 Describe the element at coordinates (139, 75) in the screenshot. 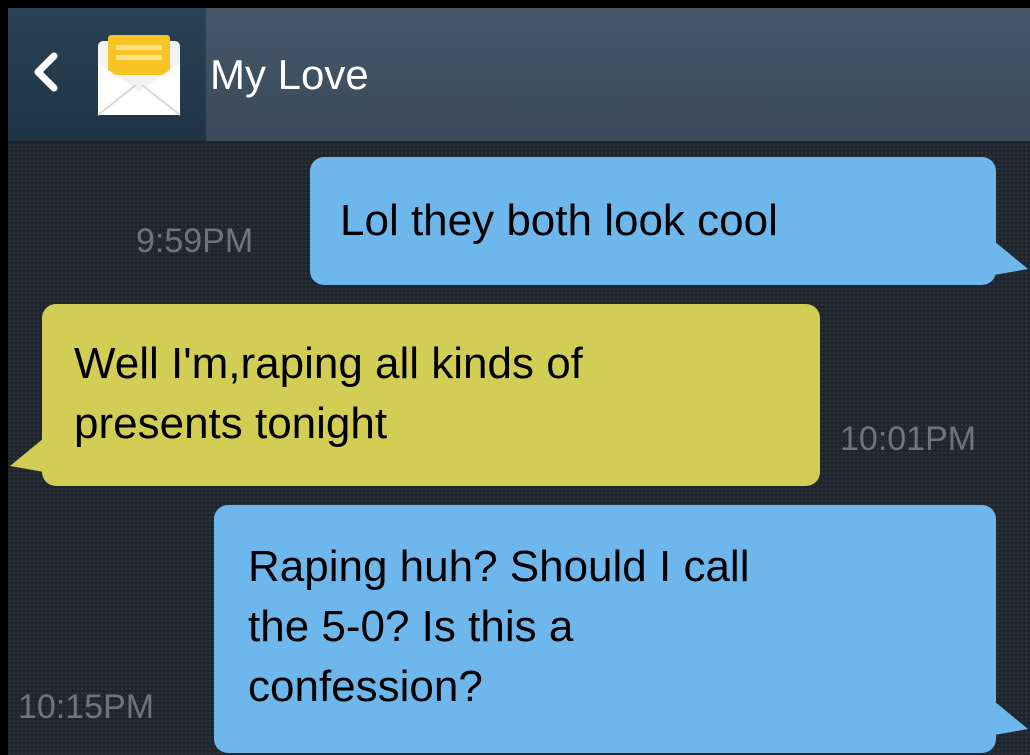

I see `envelope-icon` at that location.